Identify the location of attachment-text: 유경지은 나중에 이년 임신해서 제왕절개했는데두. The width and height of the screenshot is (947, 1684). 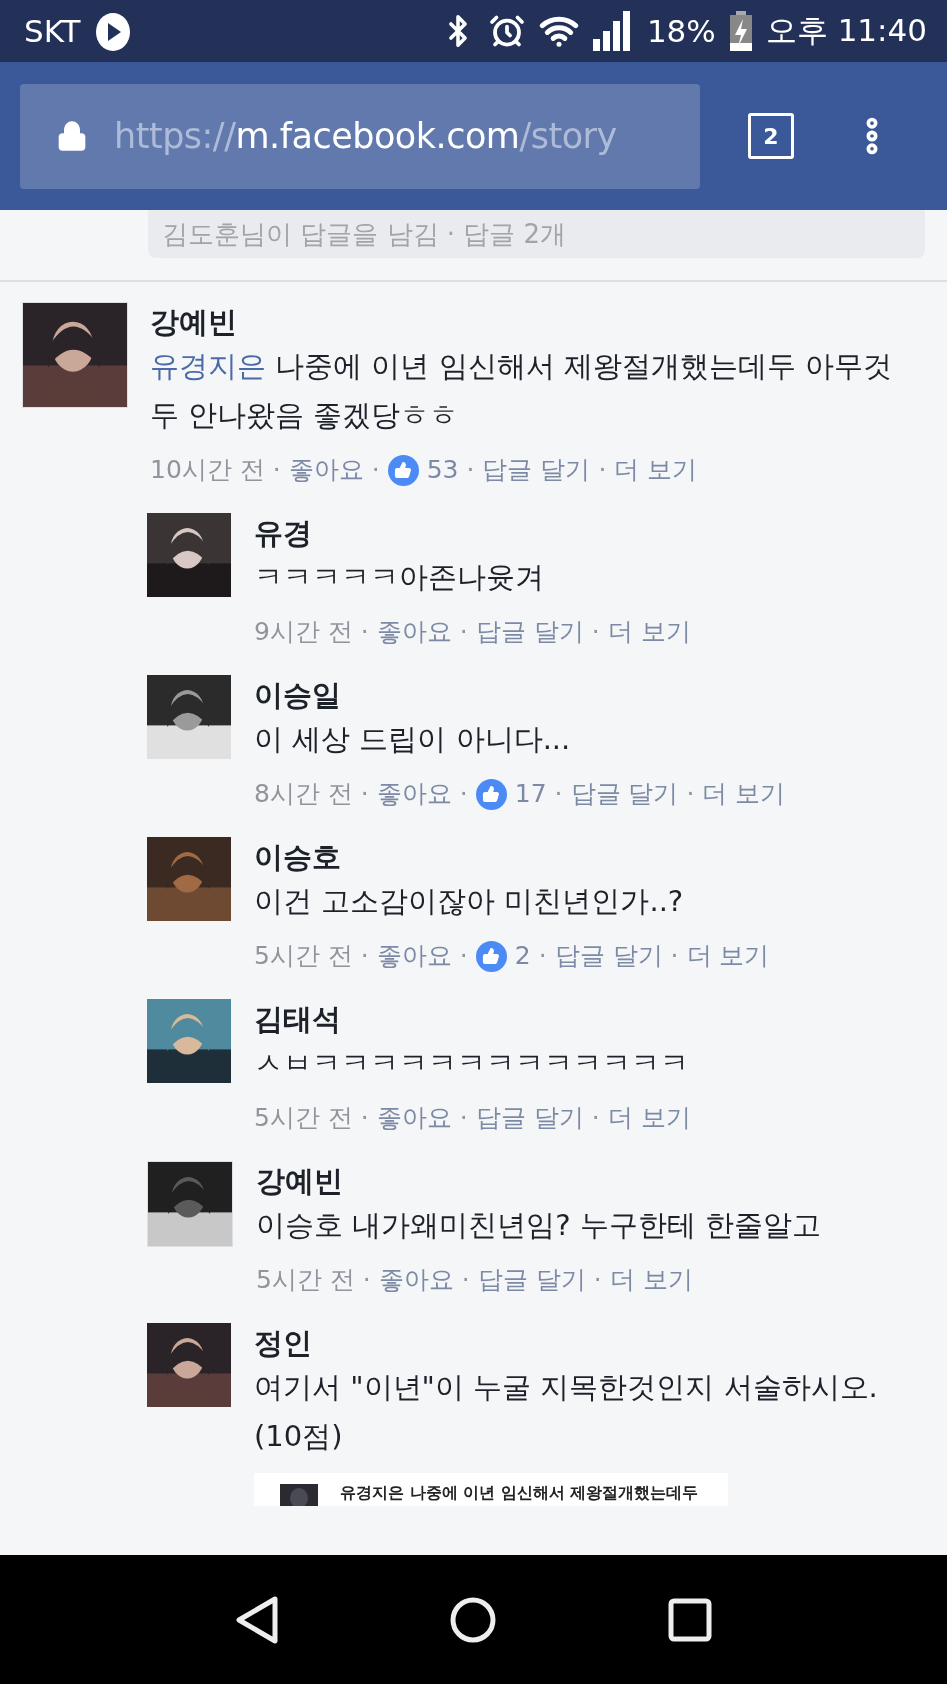
(519, 1493).